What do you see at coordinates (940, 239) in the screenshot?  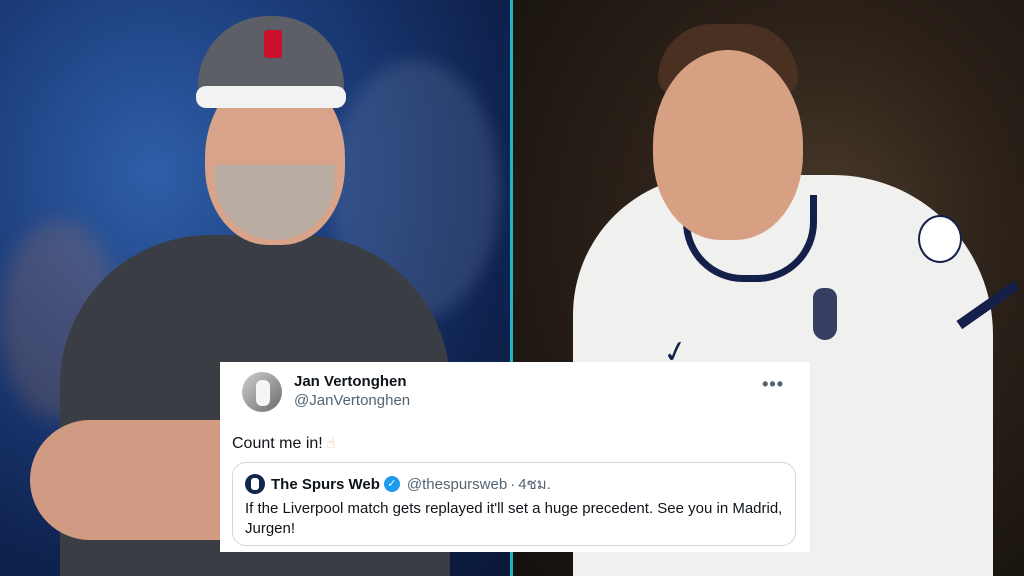 I see `league-badge-icon` at bounding box center [940, 239].